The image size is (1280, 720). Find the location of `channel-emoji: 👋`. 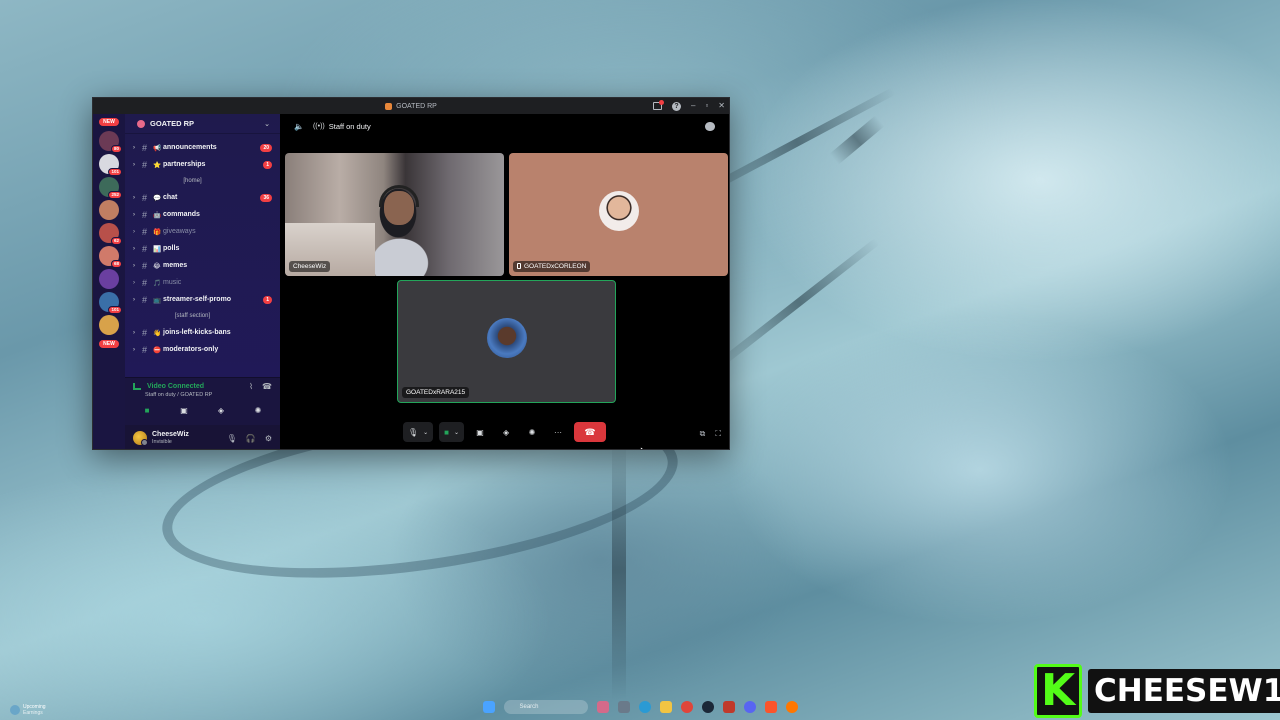

channel-emoji: 👋 is located at coordinates (157, 333).